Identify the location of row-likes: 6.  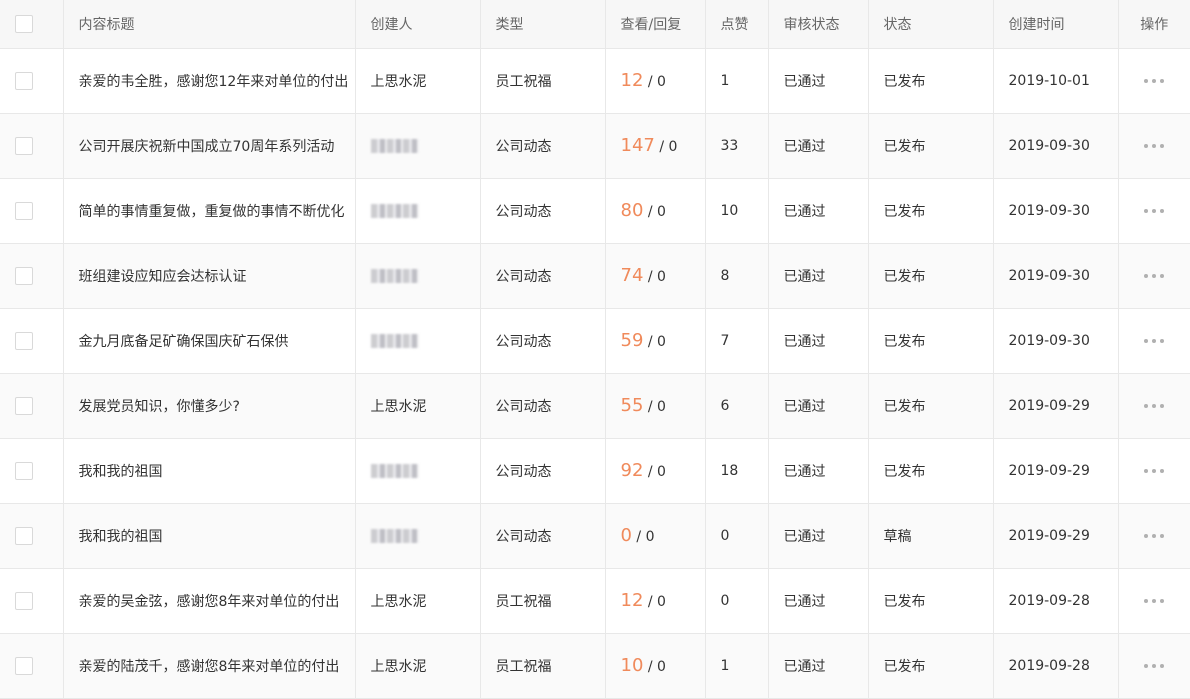
(737, 406).